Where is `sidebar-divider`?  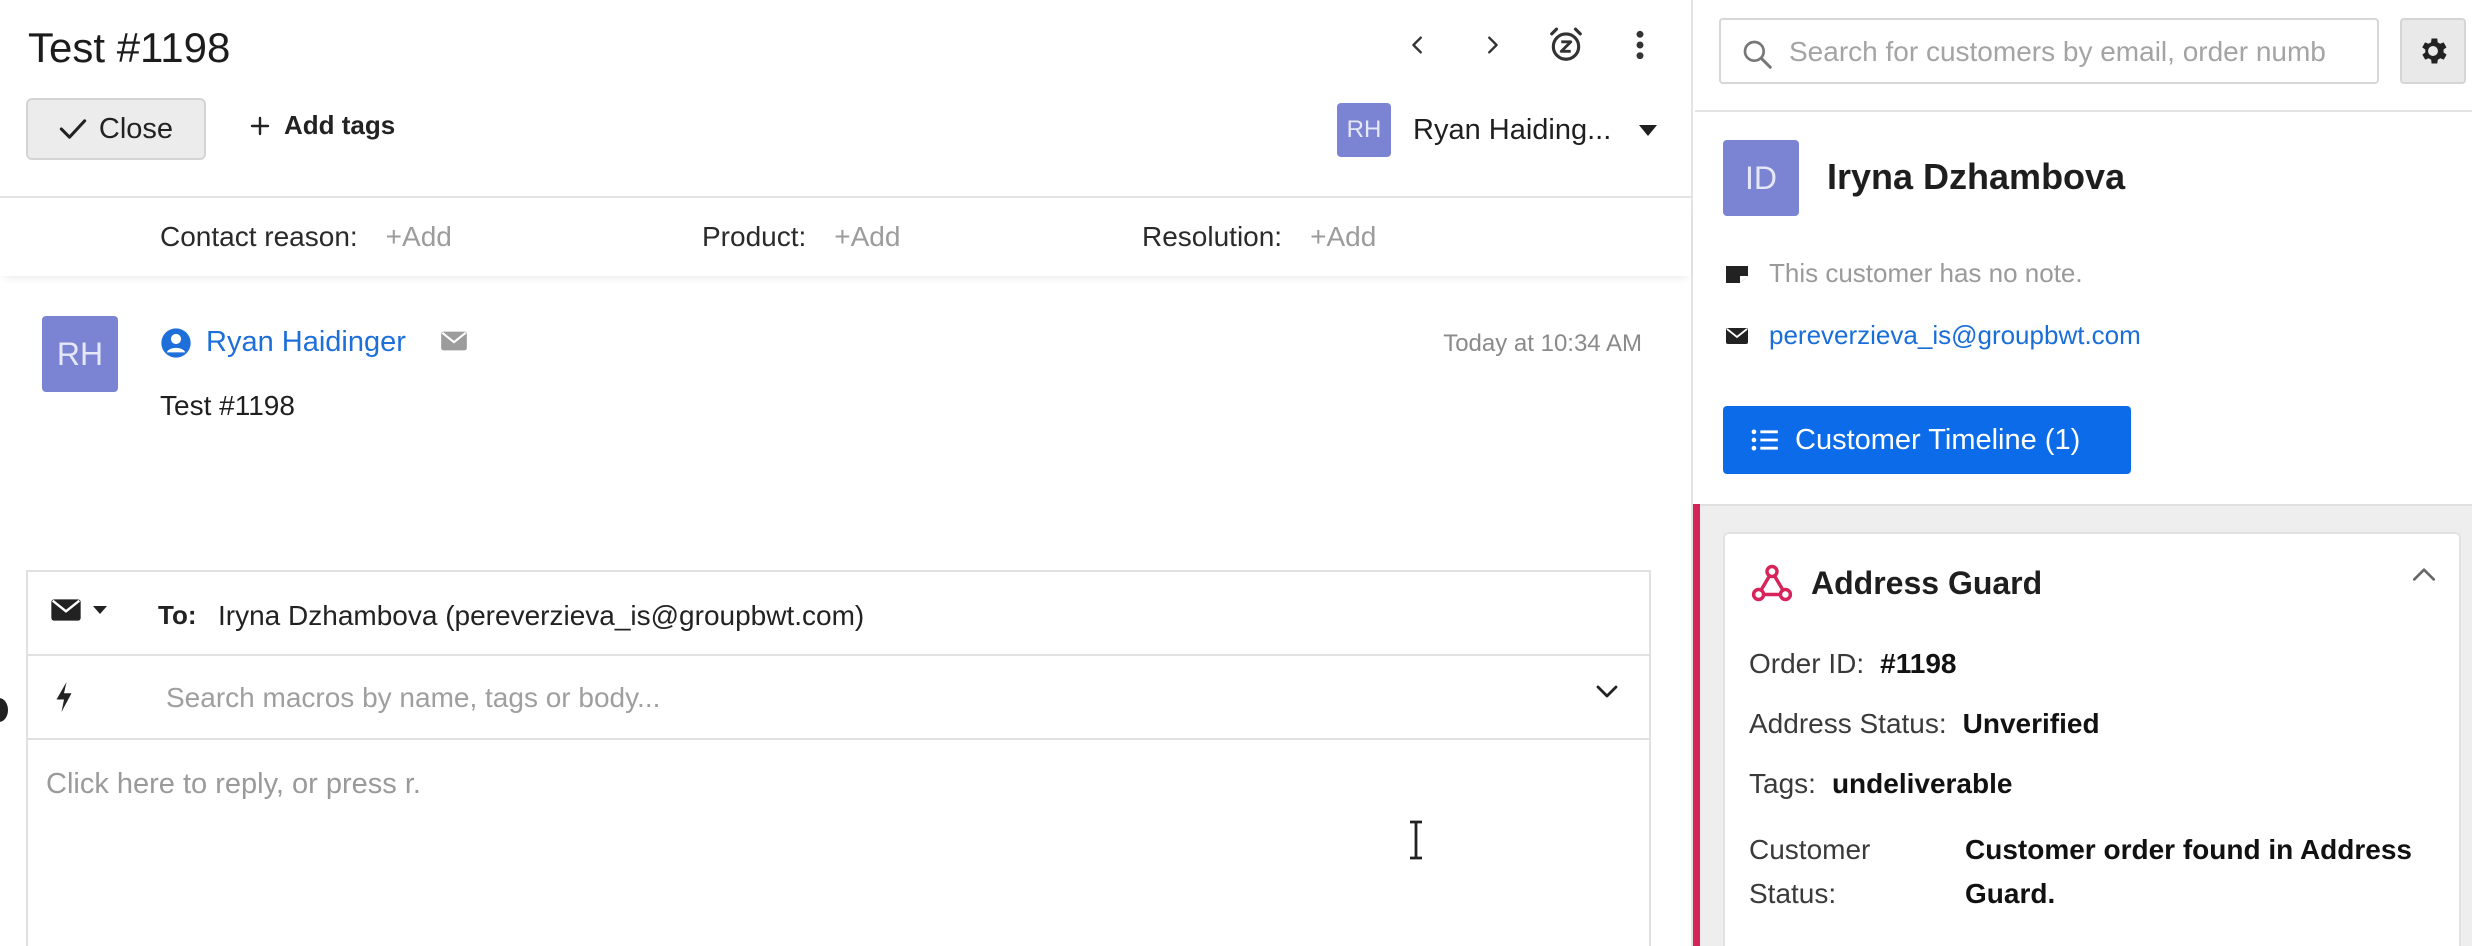 sidebar-divider is located at coordinates (2083, 111).